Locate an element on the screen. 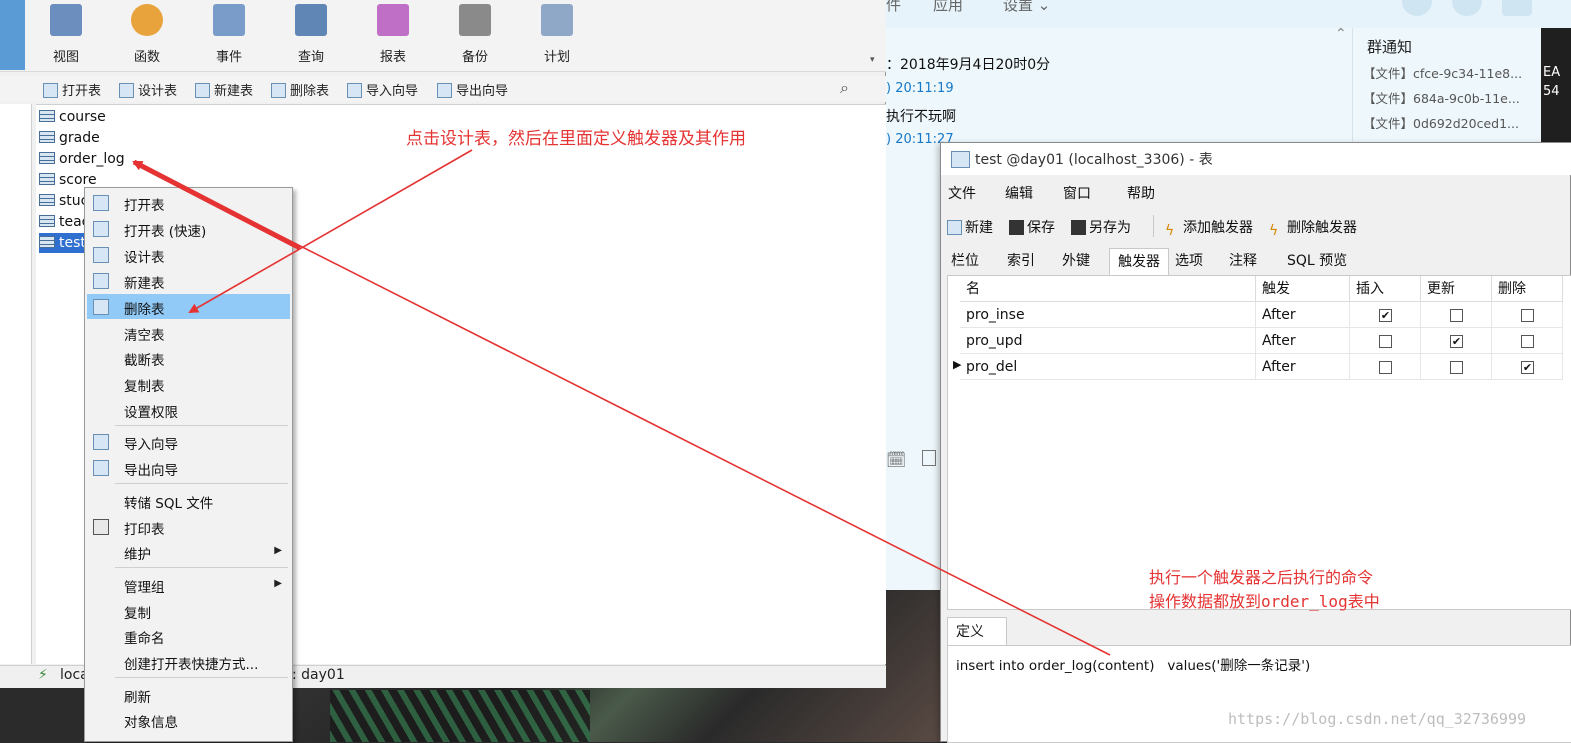 This screenshot has height=743, width=1571. menu-maintain: 维护 ▶ is located at coordinates (188, 551).